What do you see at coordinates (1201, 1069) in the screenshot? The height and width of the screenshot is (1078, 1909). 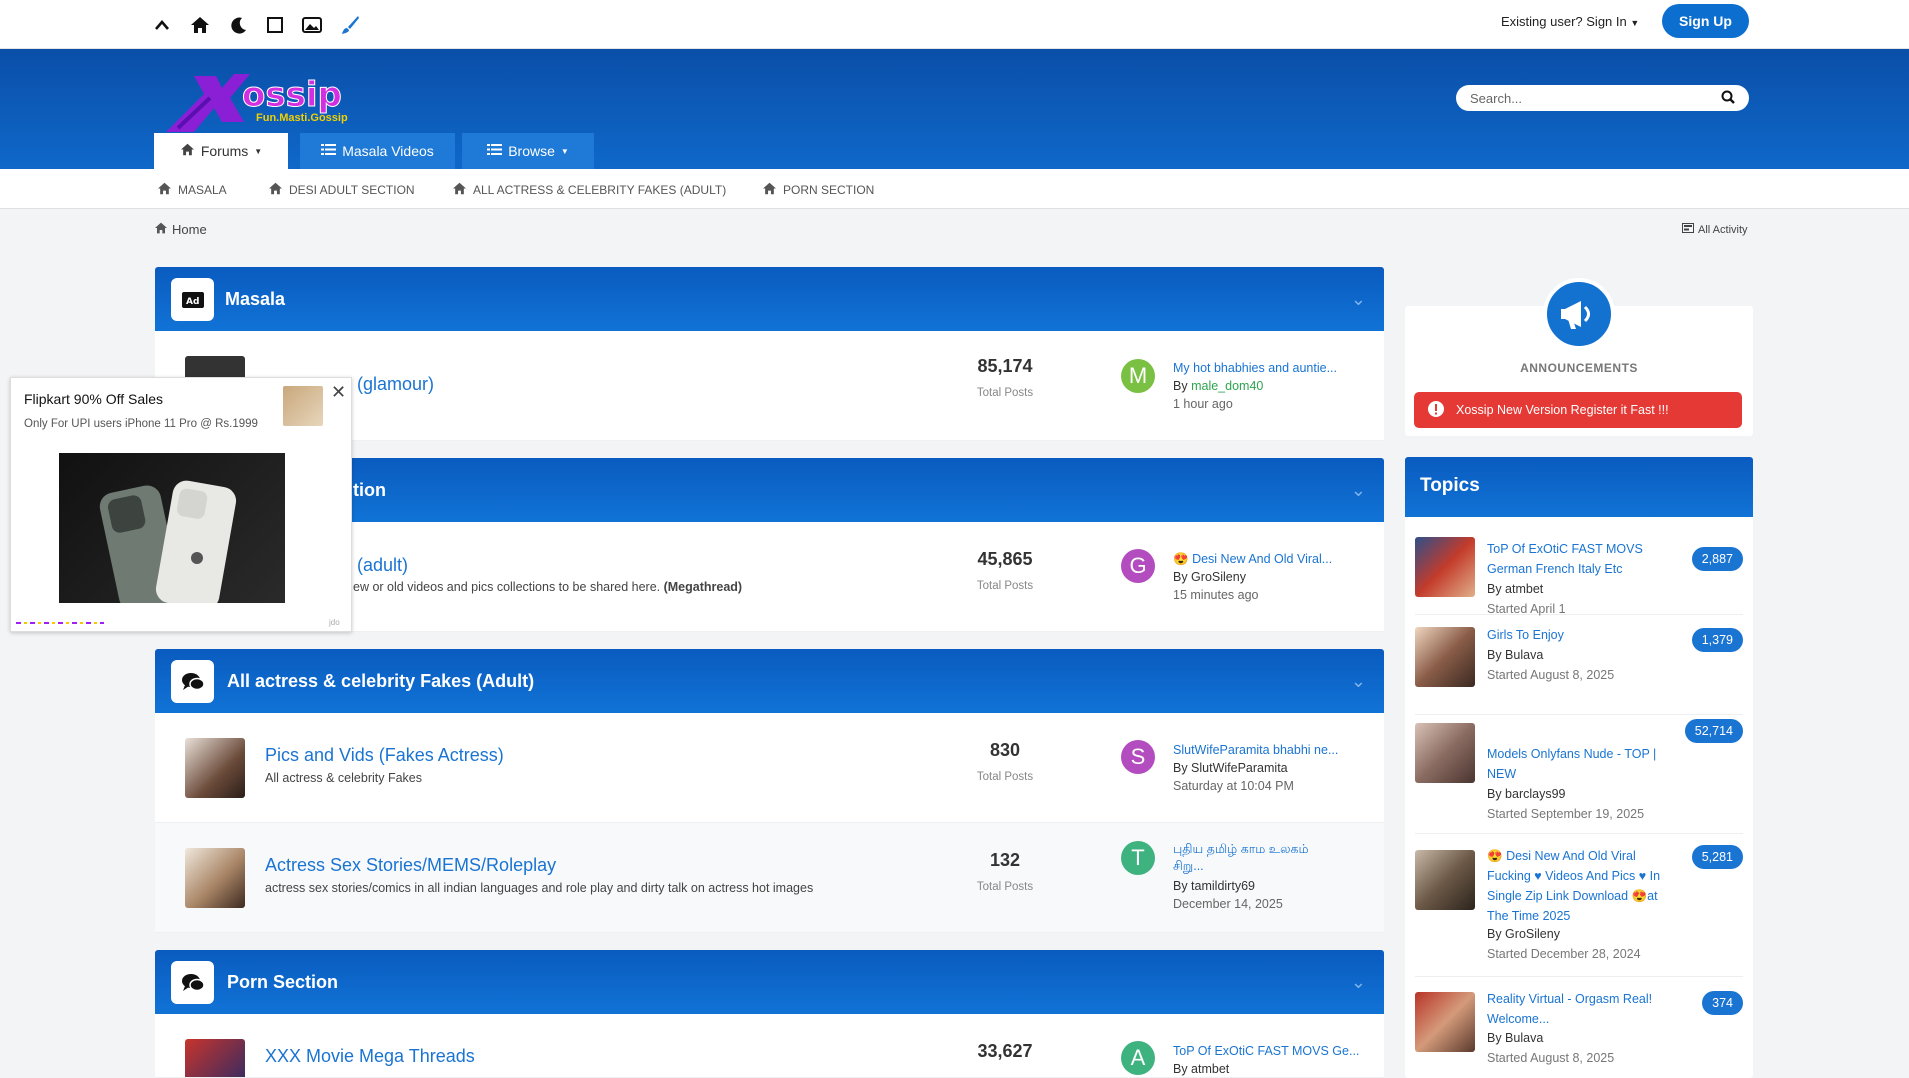 I see `last-post-by: By atmbet` at bounding box center [1201, 1069].